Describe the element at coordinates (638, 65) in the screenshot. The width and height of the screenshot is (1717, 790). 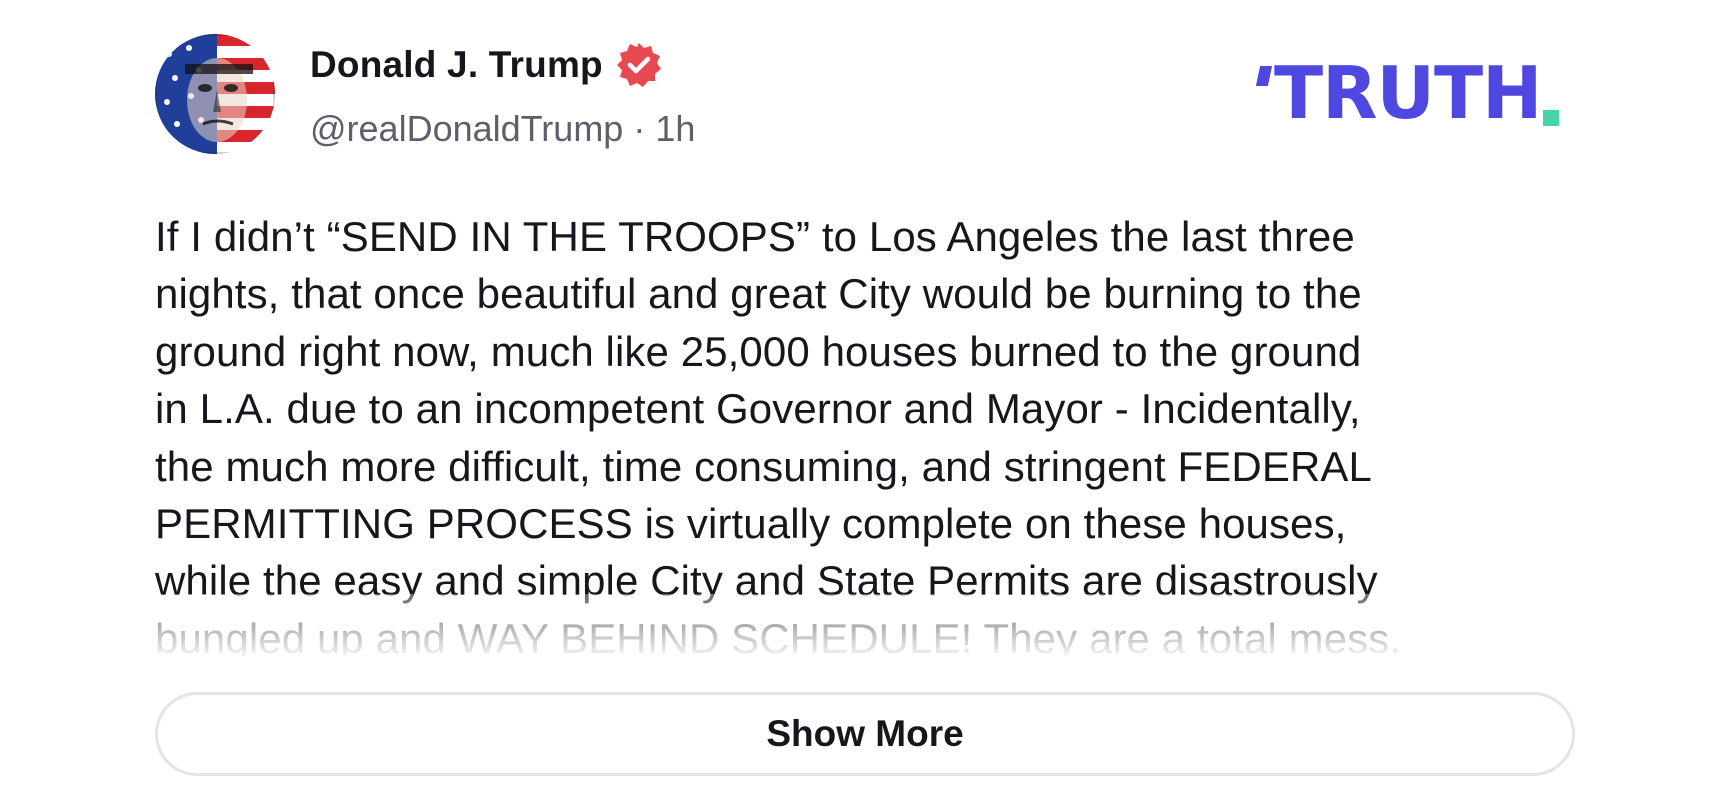
I see `verified-badge-icon` at that location.